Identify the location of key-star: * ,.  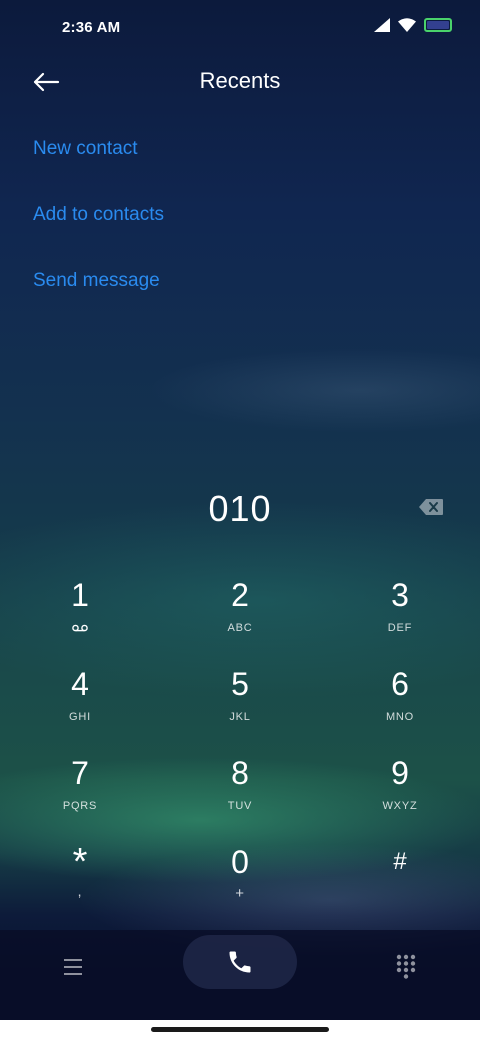
(80, 879).